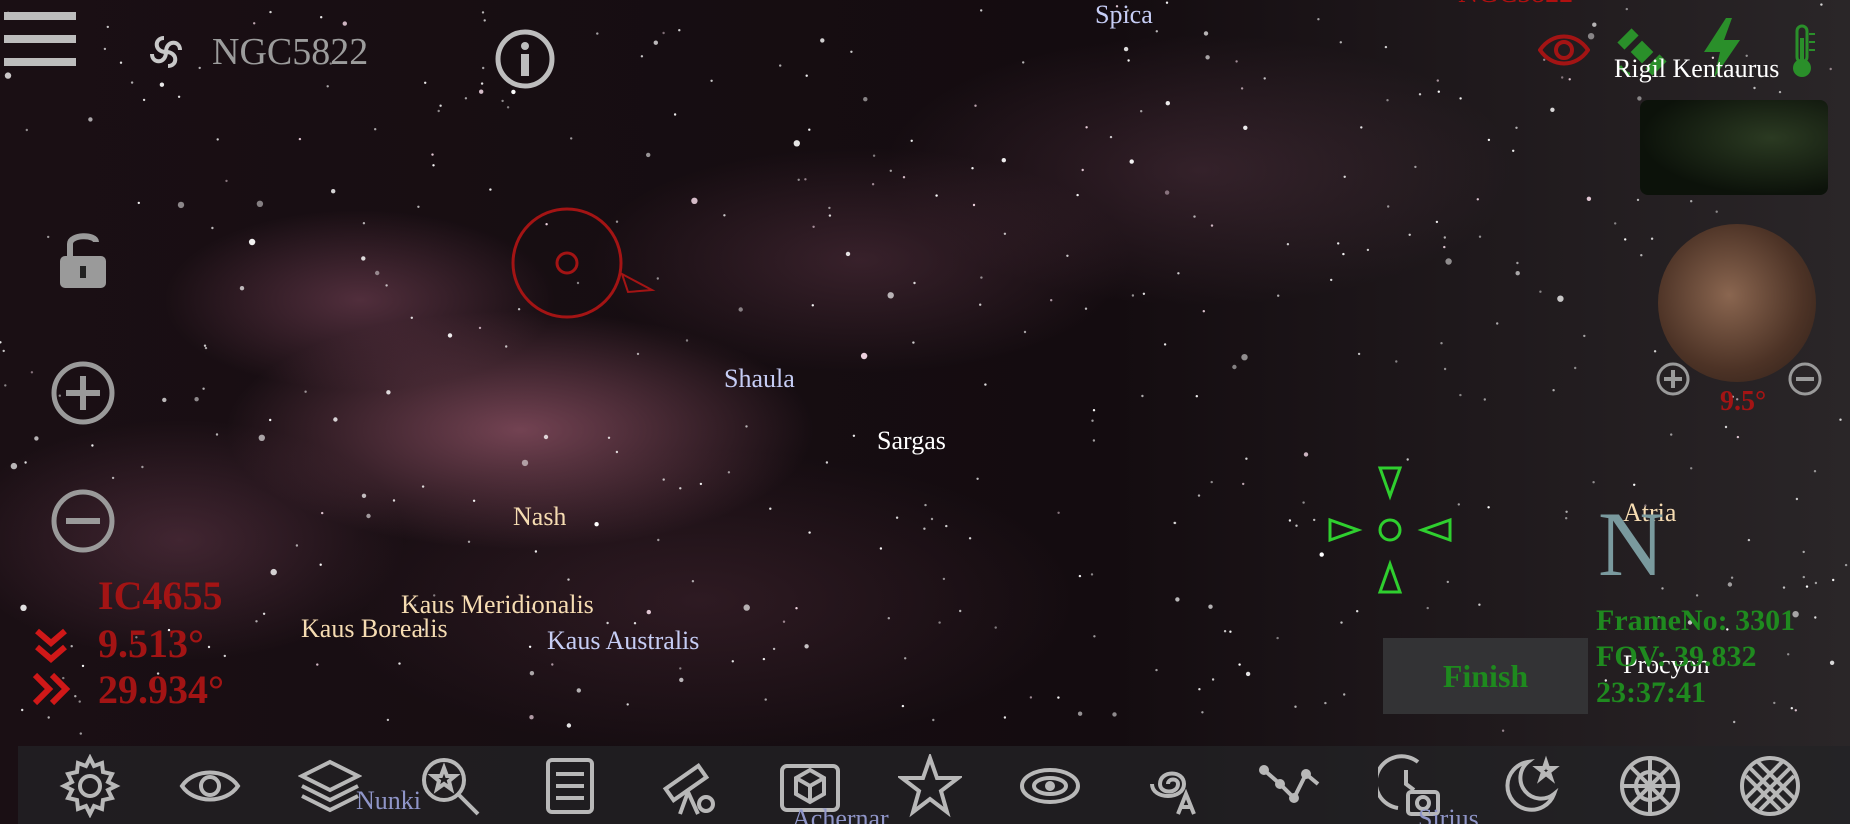 Image resolution: width=1850 pixels, height=824 pixels. I want to click on star-search-icon, so click(450, 786).